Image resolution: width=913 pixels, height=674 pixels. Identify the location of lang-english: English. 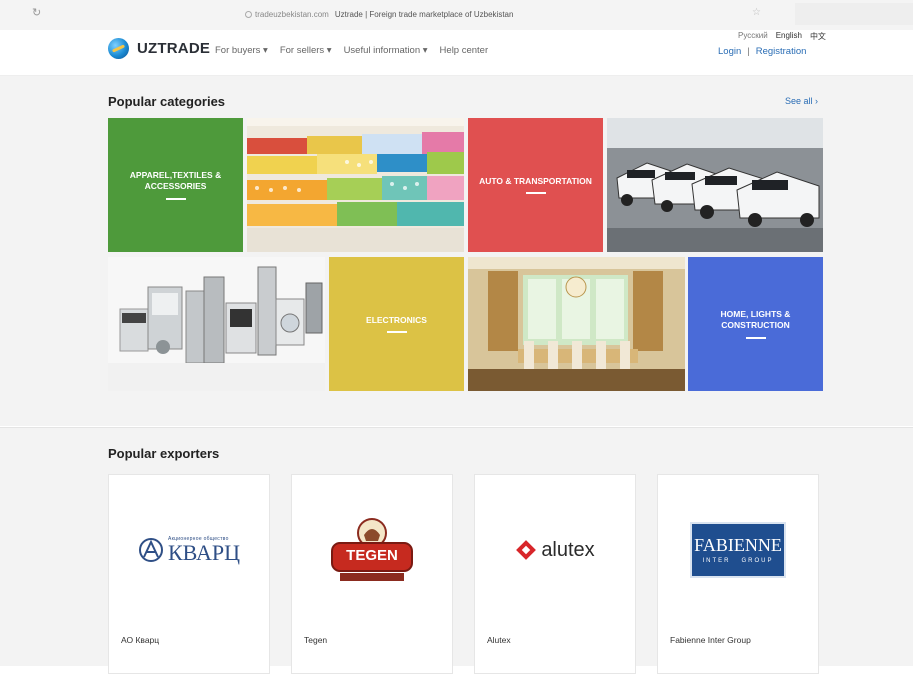
(789, 36).